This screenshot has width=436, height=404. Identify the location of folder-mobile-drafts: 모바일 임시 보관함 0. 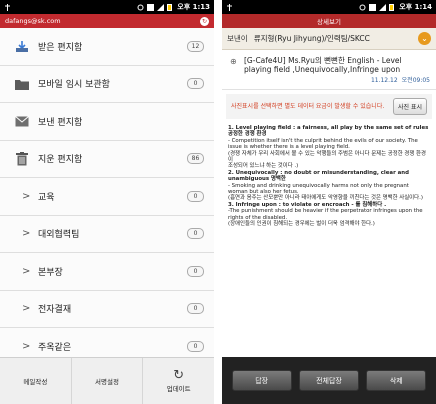
(107, 84).